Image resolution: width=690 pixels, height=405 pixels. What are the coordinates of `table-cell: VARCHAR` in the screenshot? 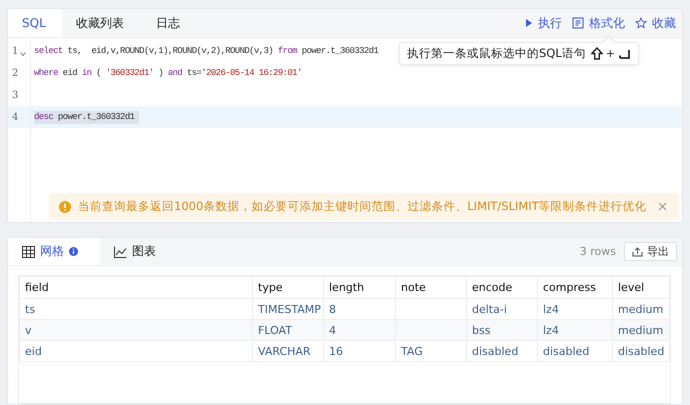 It's located at (288, 351).